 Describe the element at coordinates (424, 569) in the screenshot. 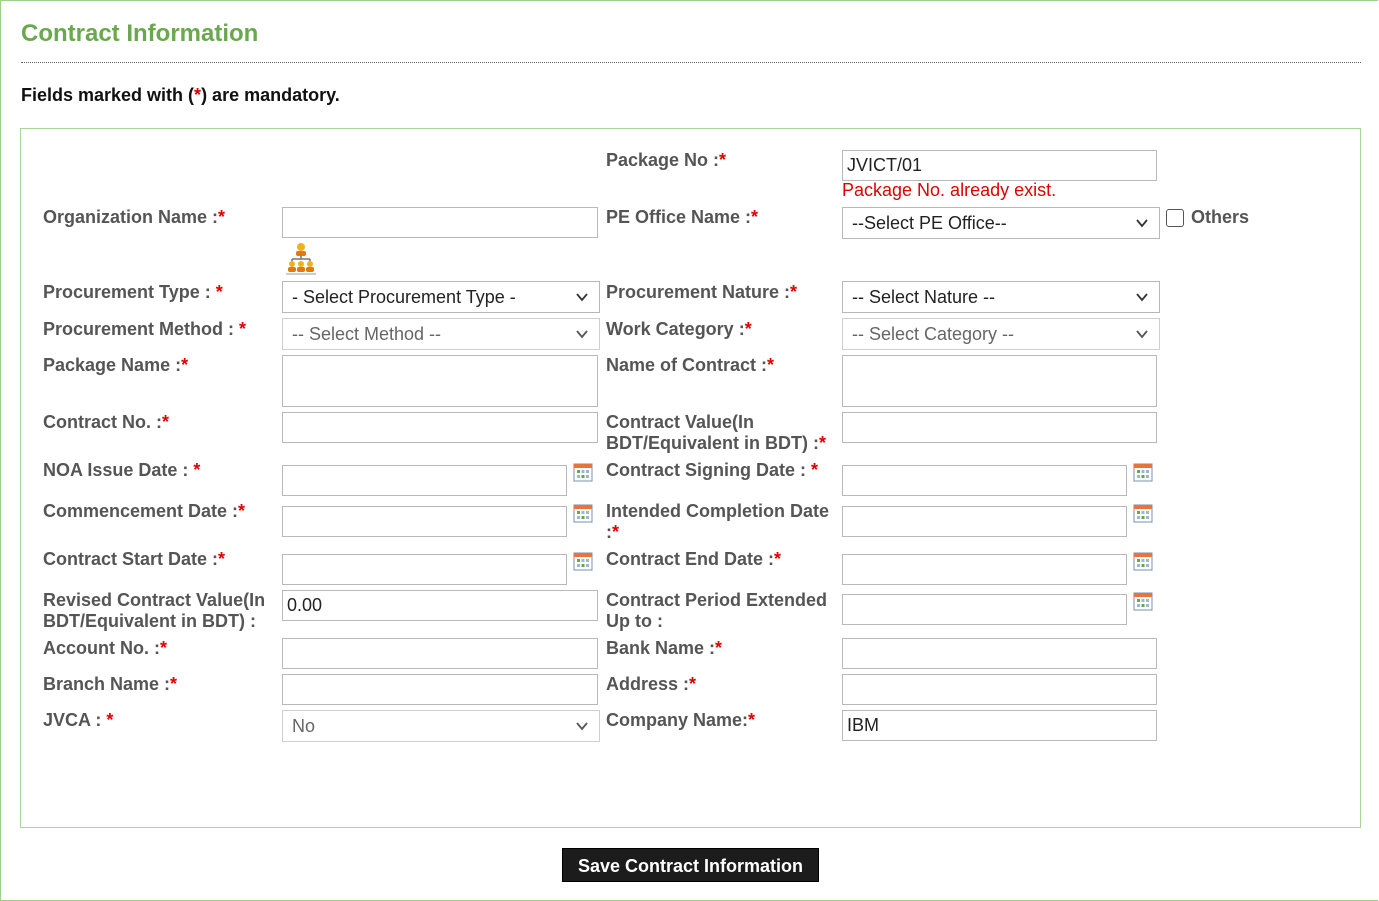

I see `contract-start-date-input` at that location.